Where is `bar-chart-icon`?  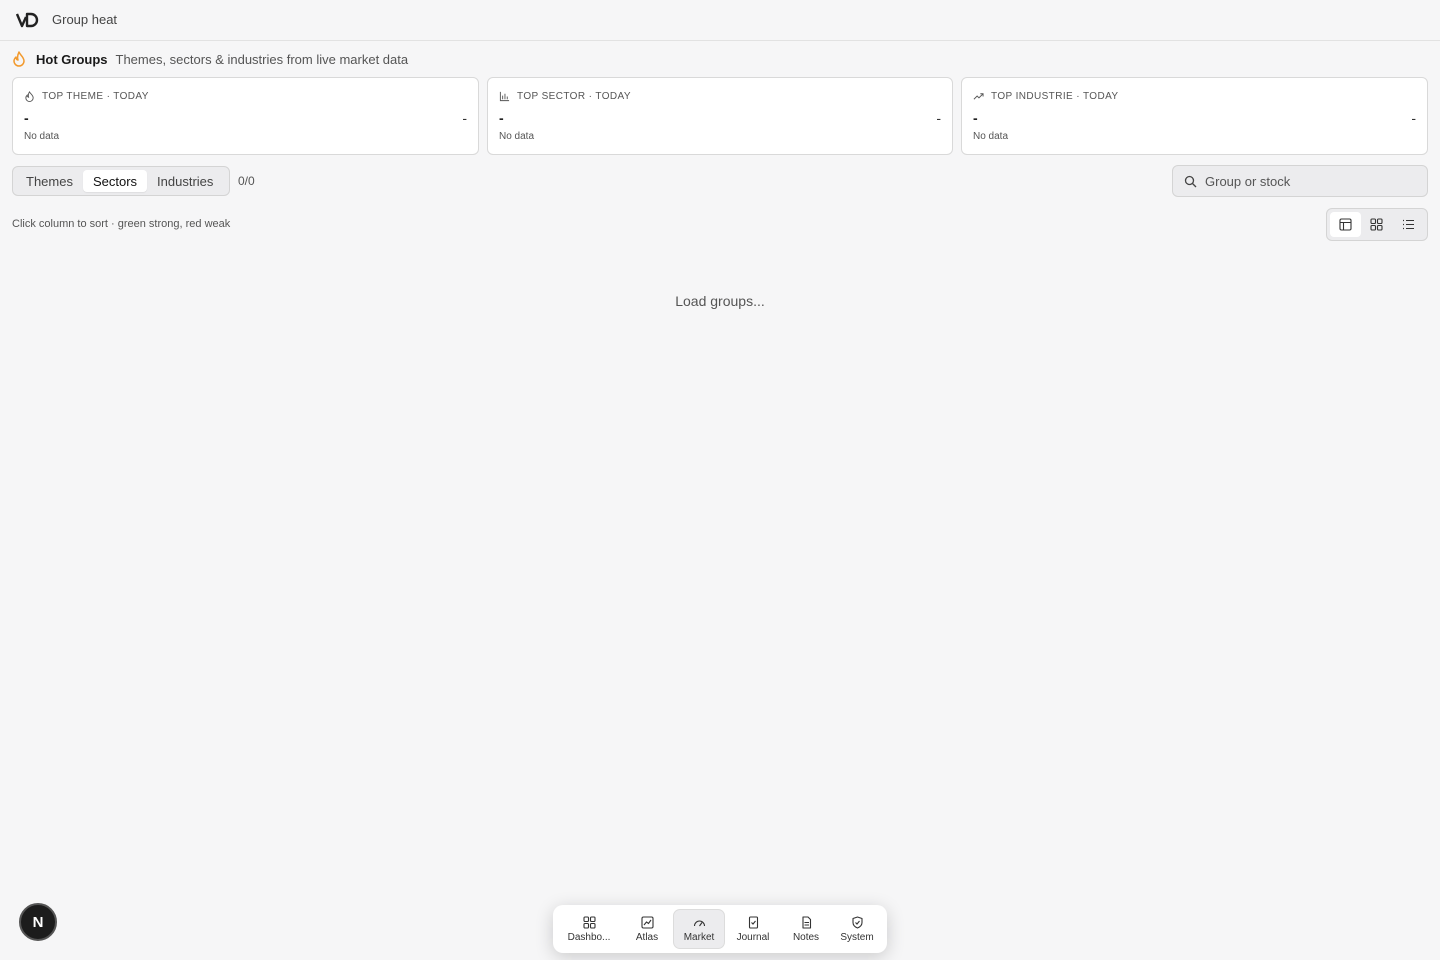
bar-chart-icon is located at coordinates (504, 96).